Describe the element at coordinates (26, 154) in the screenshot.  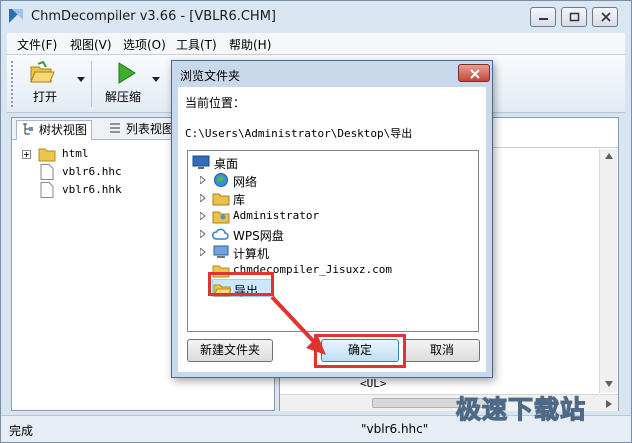
I see `expand-plus-icon` at that location.